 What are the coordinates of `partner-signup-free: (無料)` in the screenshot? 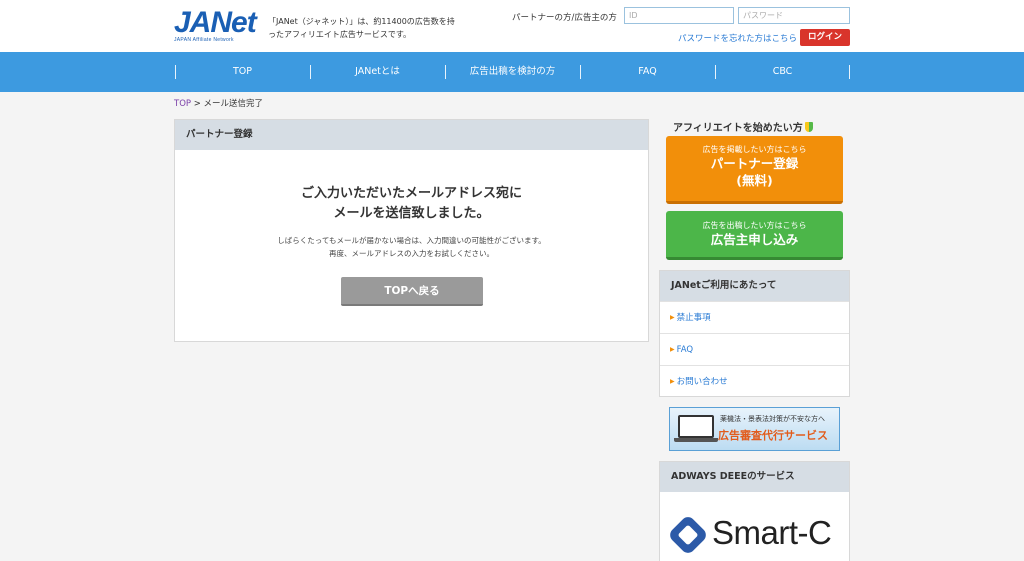 It's located at (754, 180).